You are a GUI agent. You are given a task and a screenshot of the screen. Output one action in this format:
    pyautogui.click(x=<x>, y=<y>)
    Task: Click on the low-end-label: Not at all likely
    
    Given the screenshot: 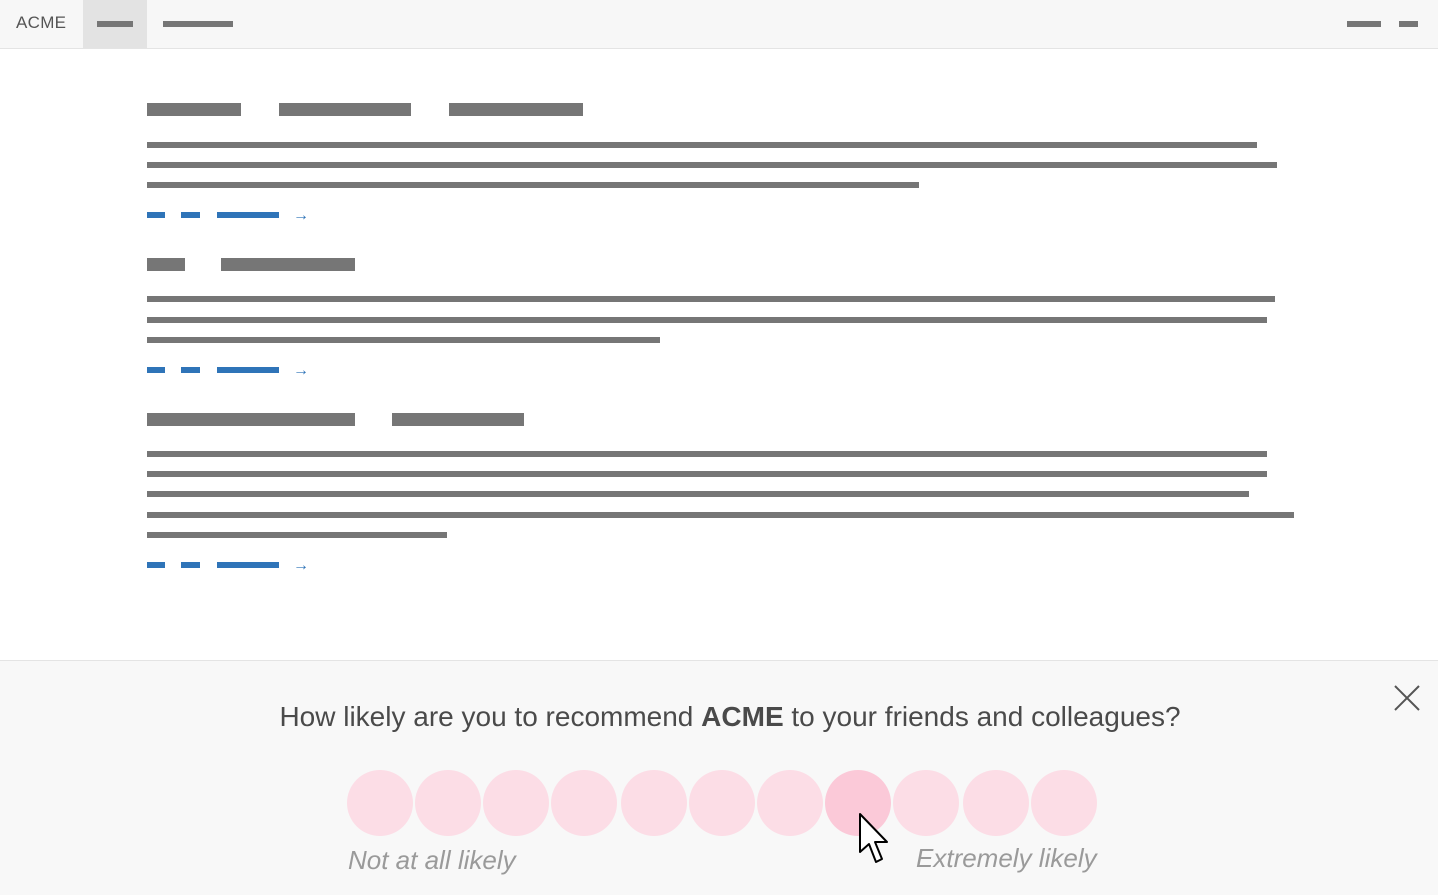 What is the action you would take?
    pyautogui.click(x=432, y=860)
    